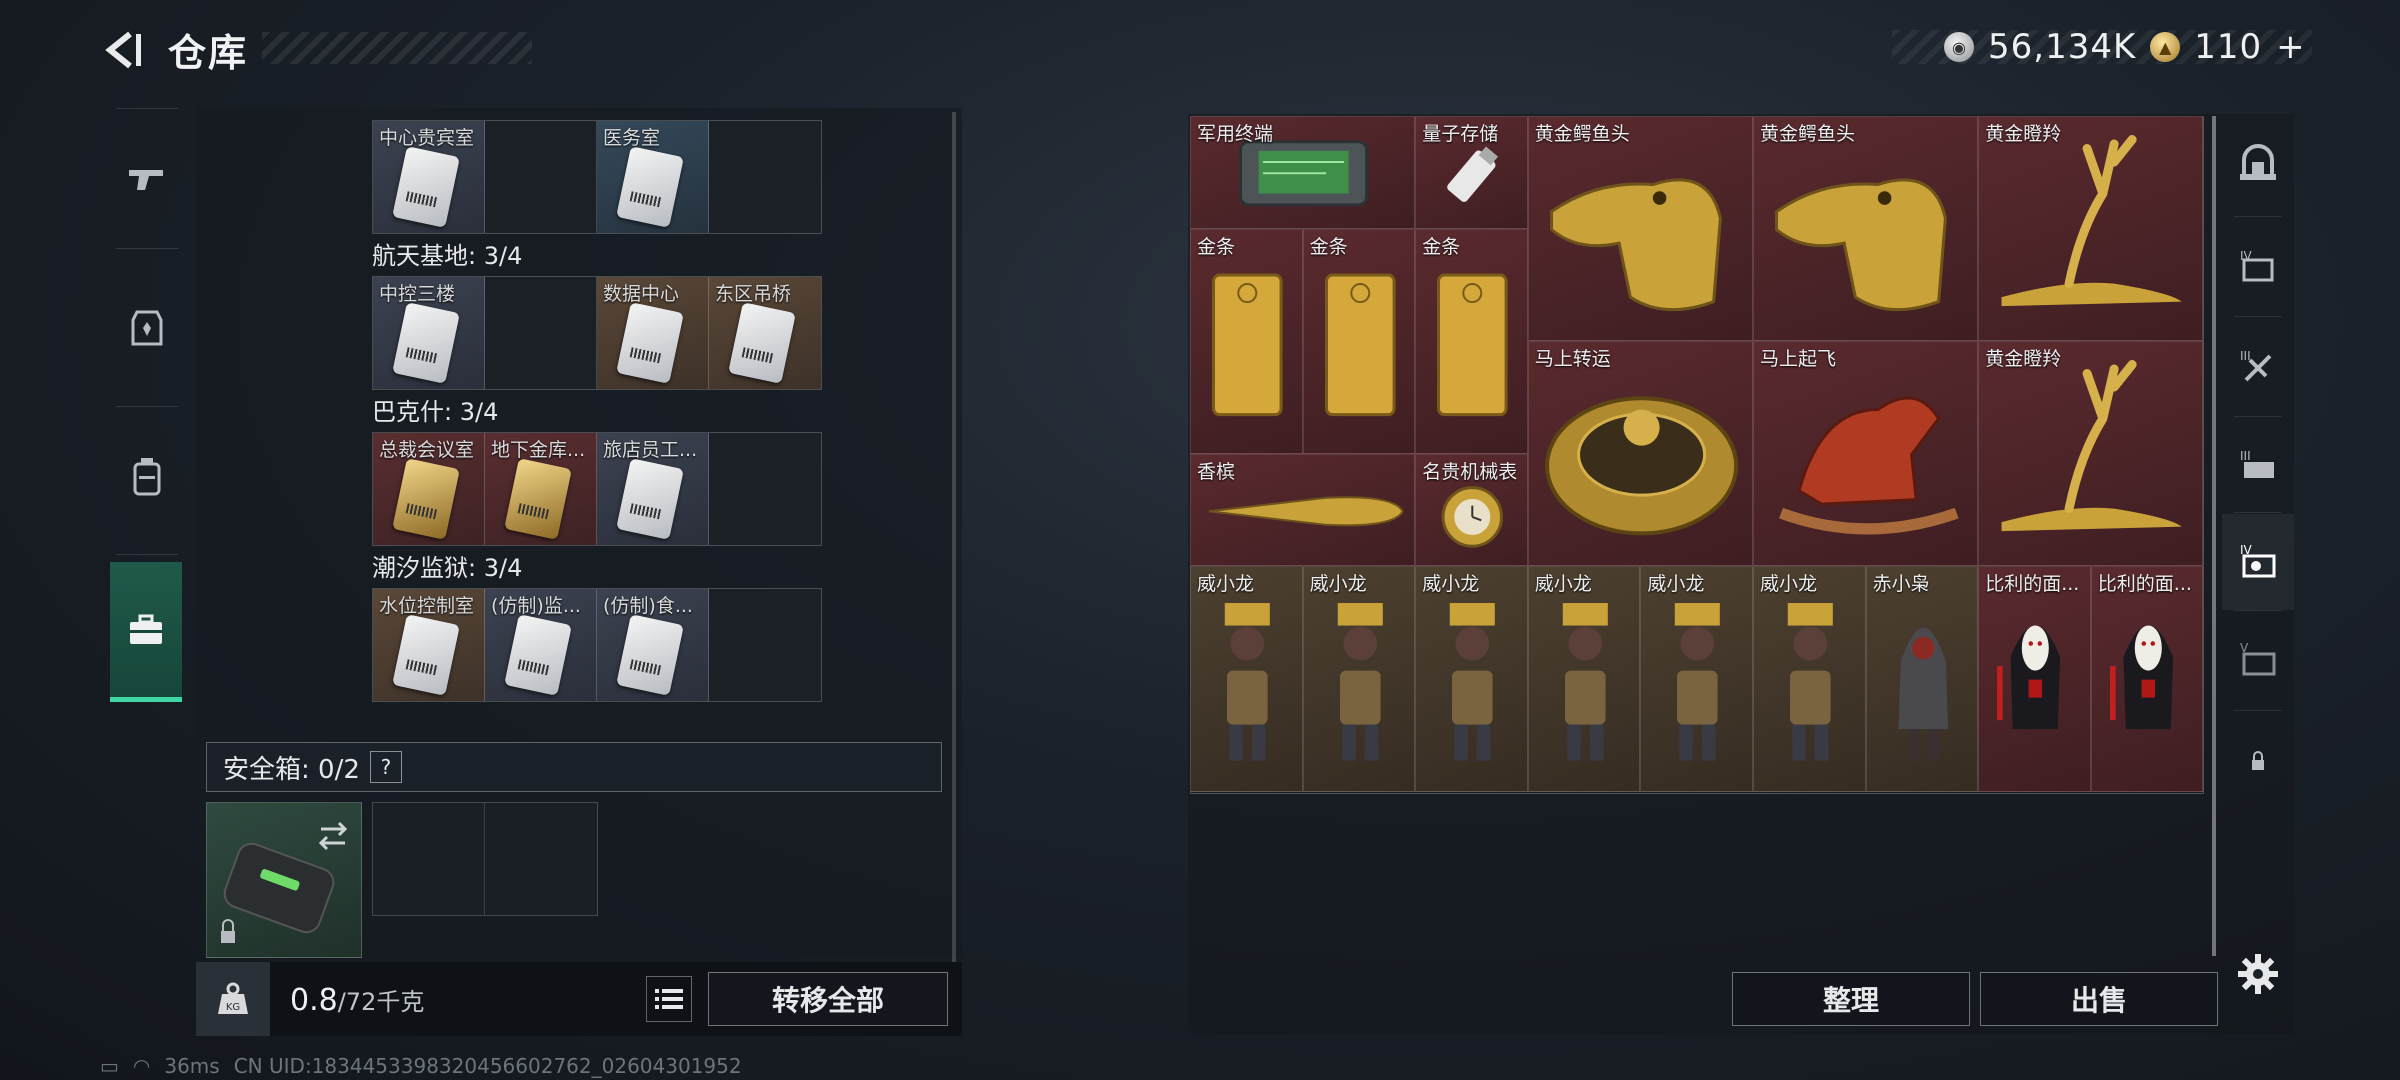 The image size is (2400, 1080). I want to click on item-label: 赤小枭, so click(1901, 584).